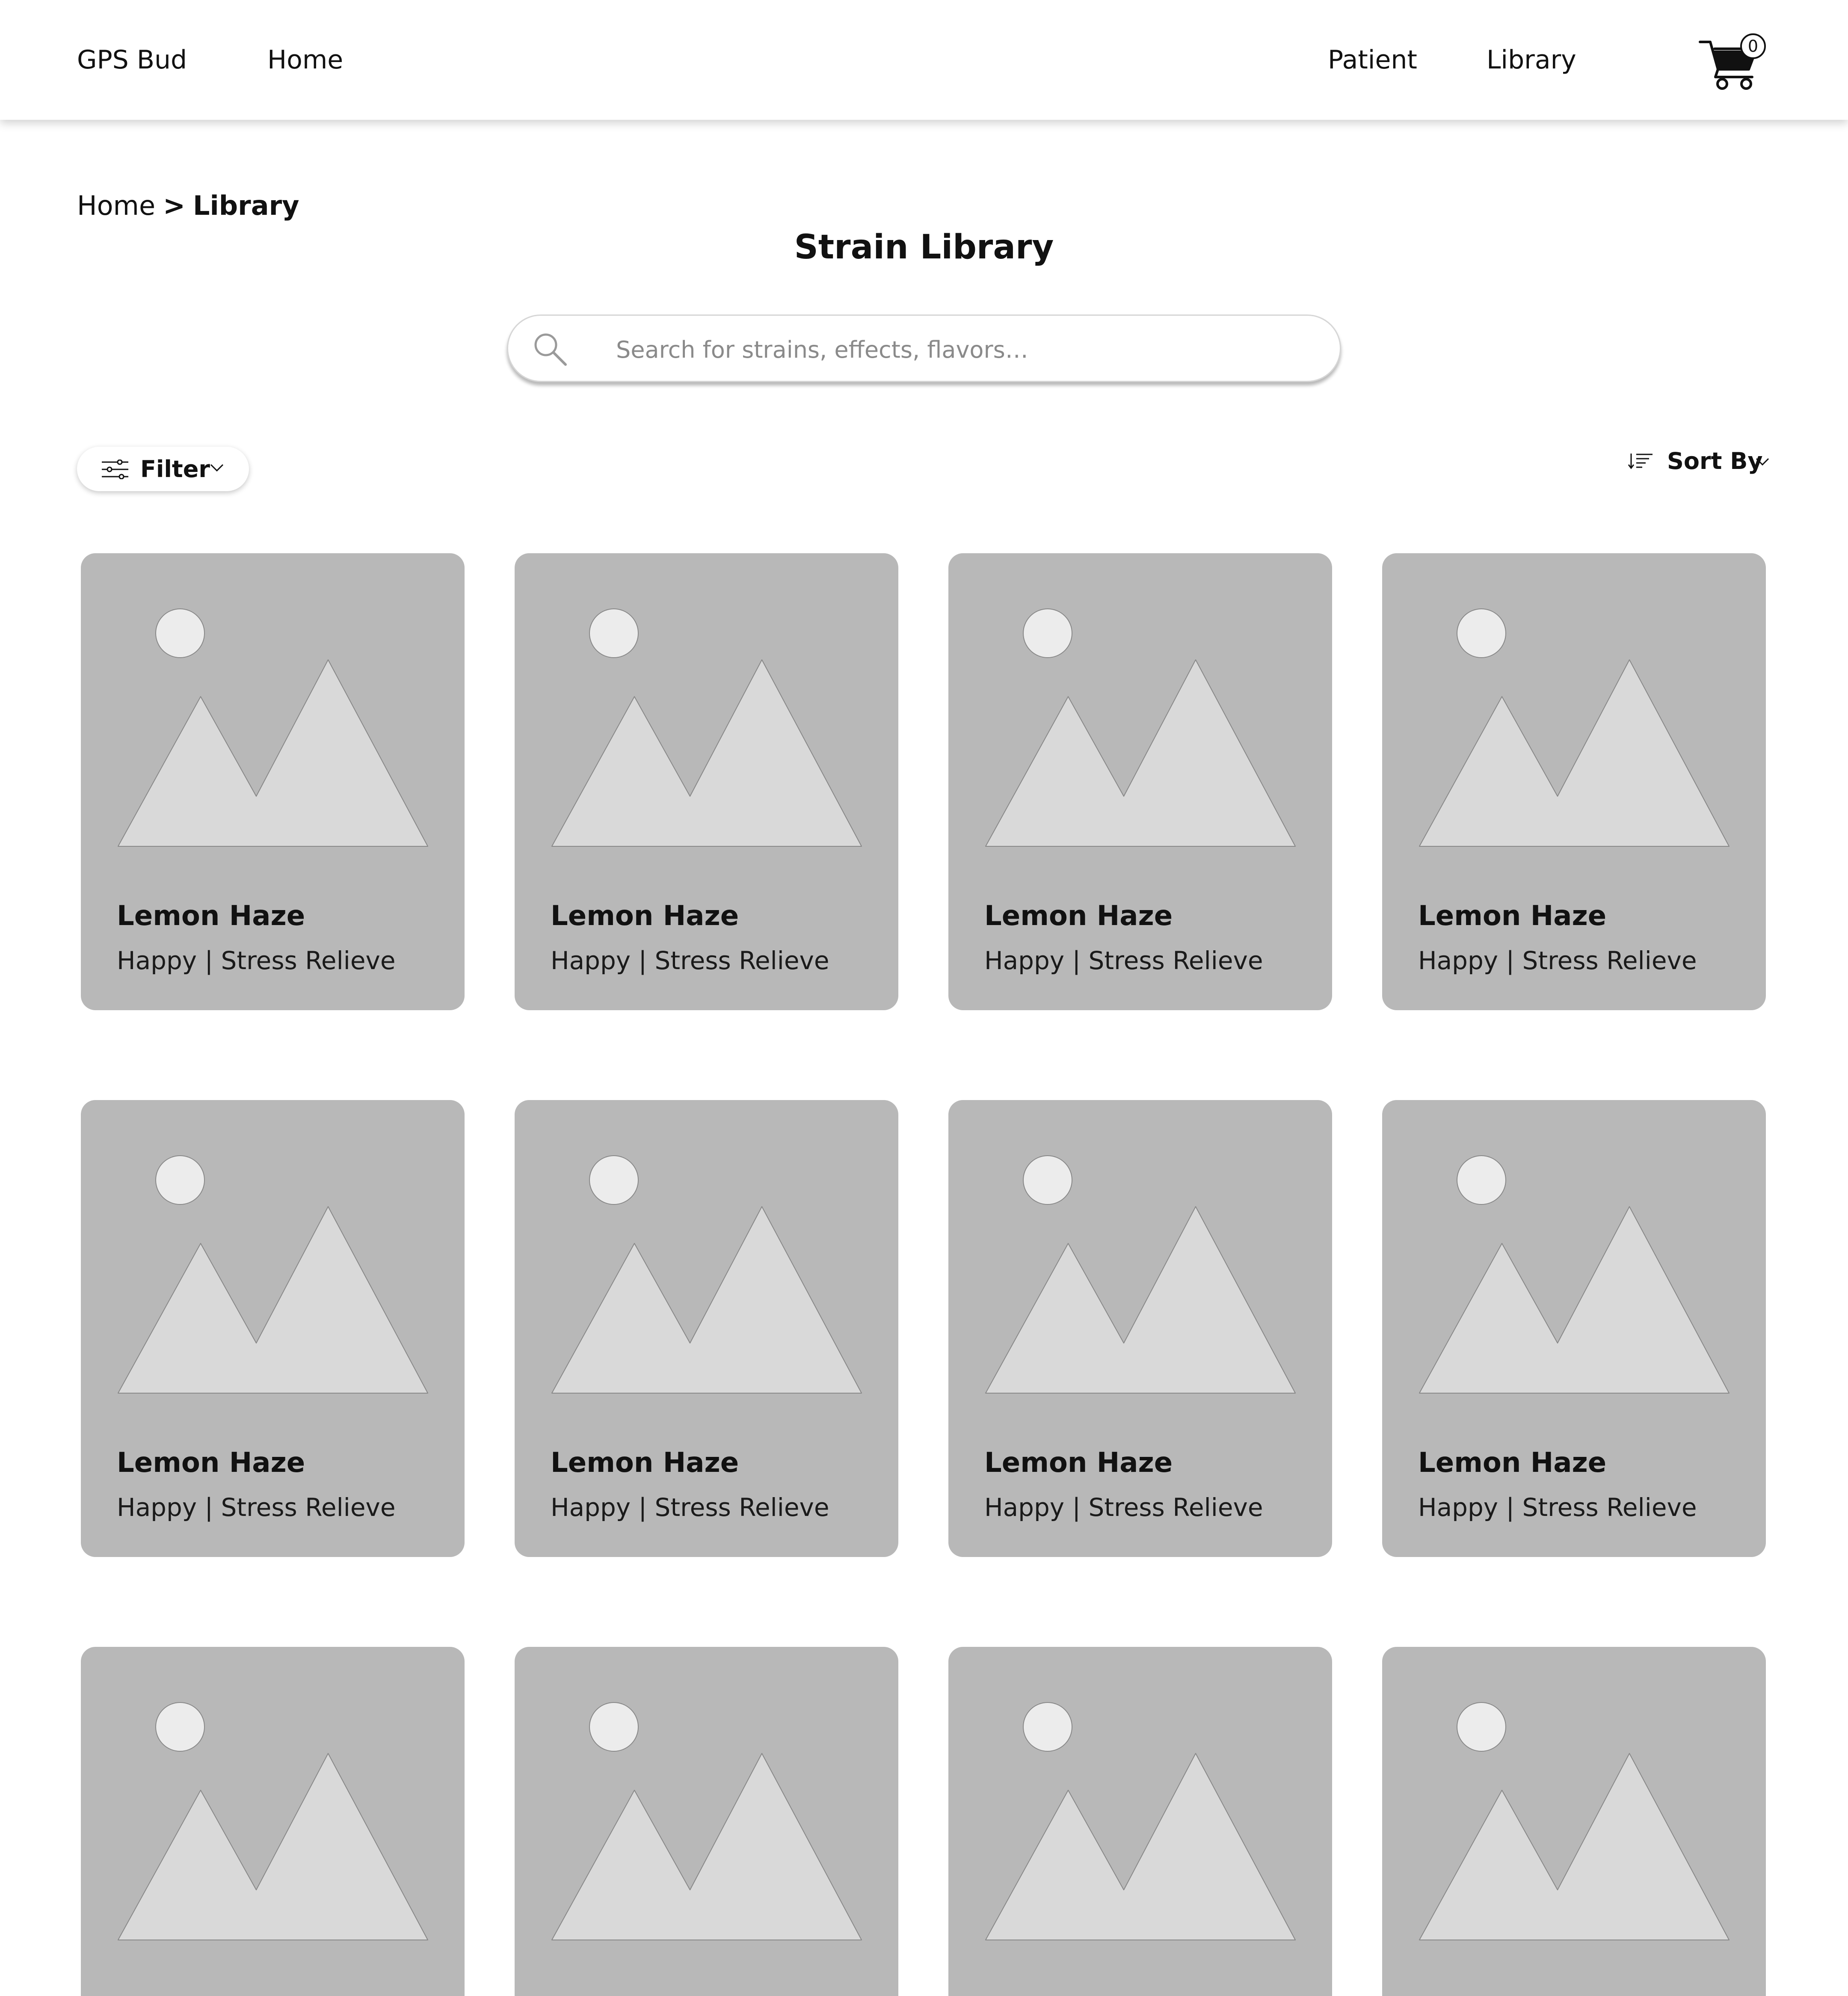 The image size is (1848, 1996). What do you see at coordinates (1640, 461) in the screenshot?
I see `sort-icon` at bounding box center [1640, 461].